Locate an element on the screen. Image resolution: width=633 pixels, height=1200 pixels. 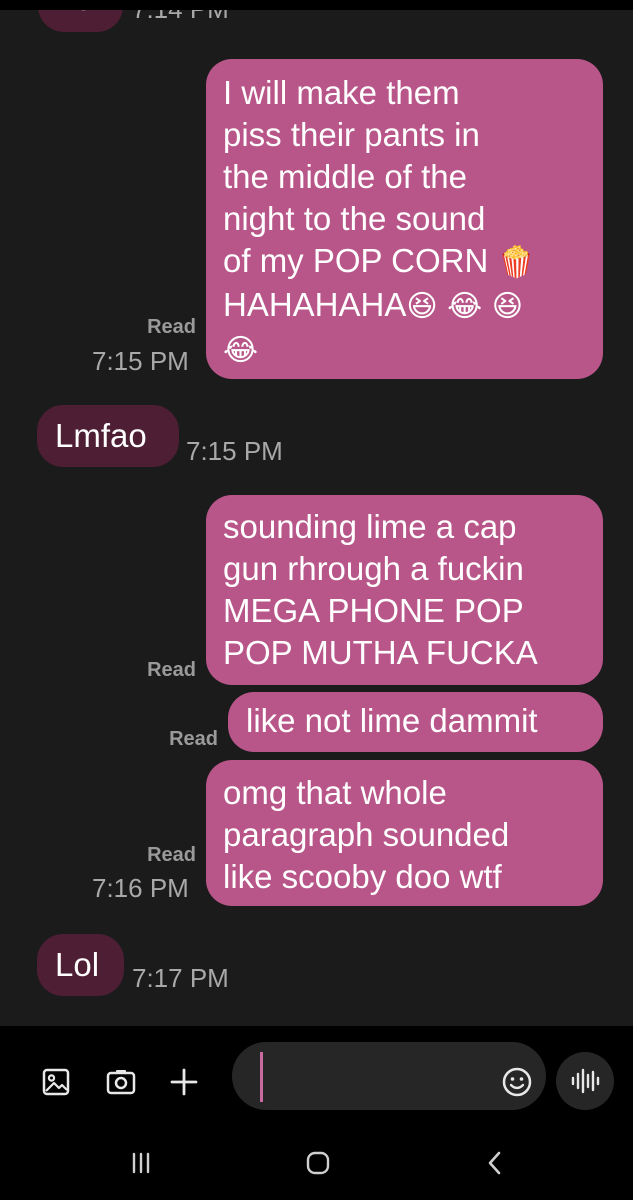
gallery-icon is located at coordinates (56, 1082).